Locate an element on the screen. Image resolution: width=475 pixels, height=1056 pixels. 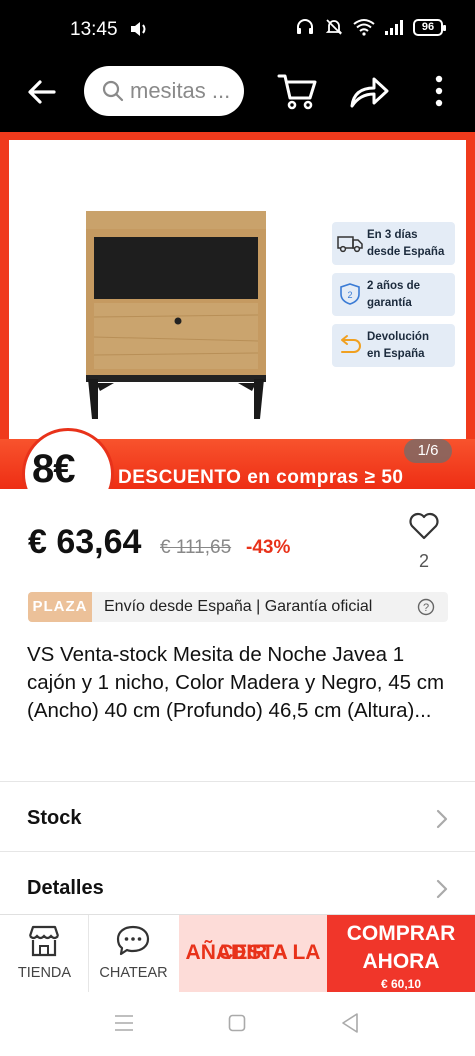
headset-icon is located at coordinates (305, 26).